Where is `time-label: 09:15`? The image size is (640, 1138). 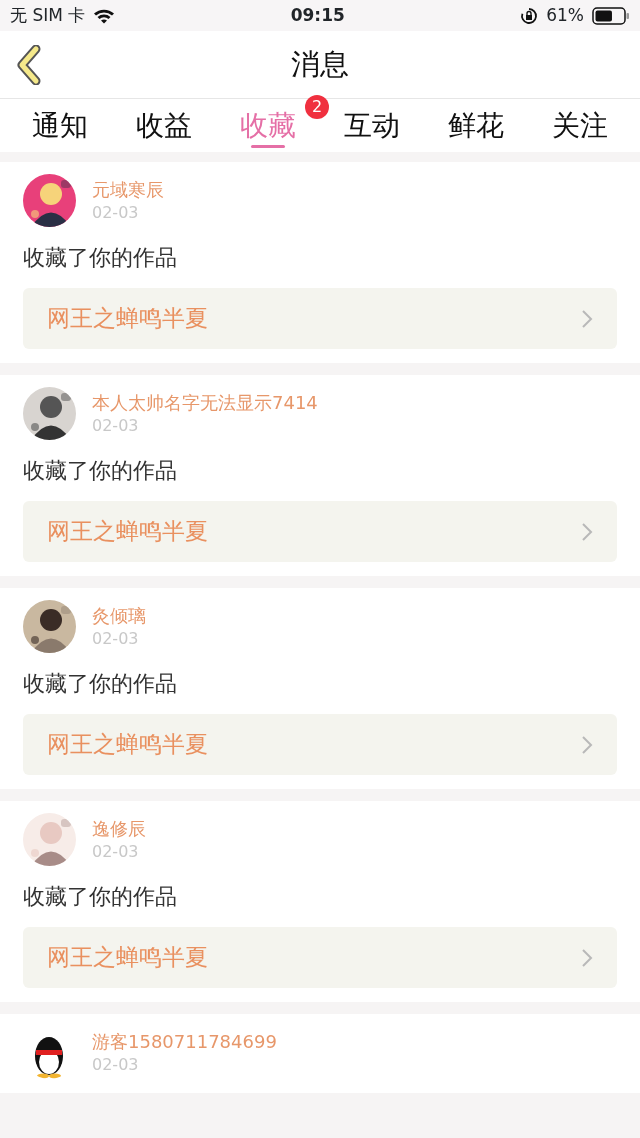
time-label: 09:15 is located at coordinates (317, 15).